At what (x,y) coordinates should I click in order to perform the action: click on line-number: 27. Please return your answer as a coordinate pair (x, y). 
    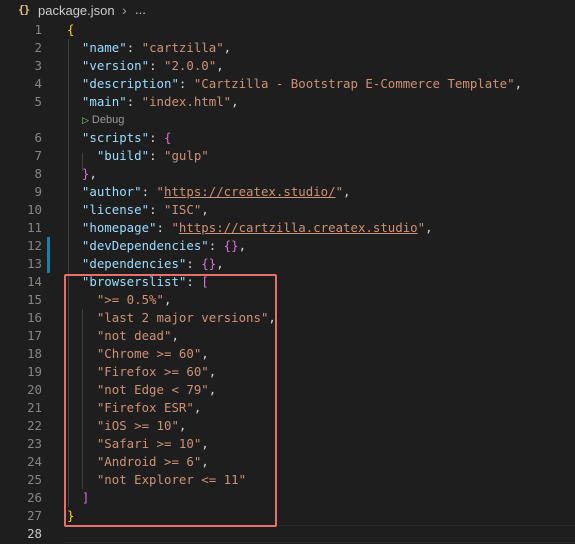
    Looking at the image, I should click on (34, 515).